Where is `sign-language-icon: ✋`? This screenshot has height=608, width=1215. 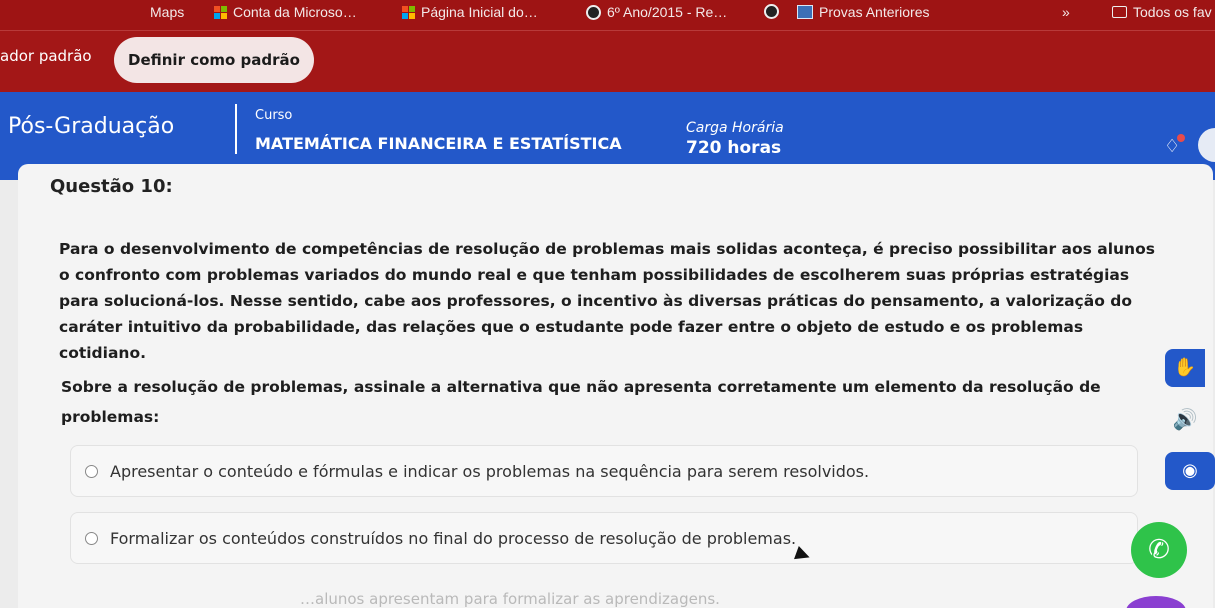 sign-language-icon: ✋ is located at coordinates (1185, 368).